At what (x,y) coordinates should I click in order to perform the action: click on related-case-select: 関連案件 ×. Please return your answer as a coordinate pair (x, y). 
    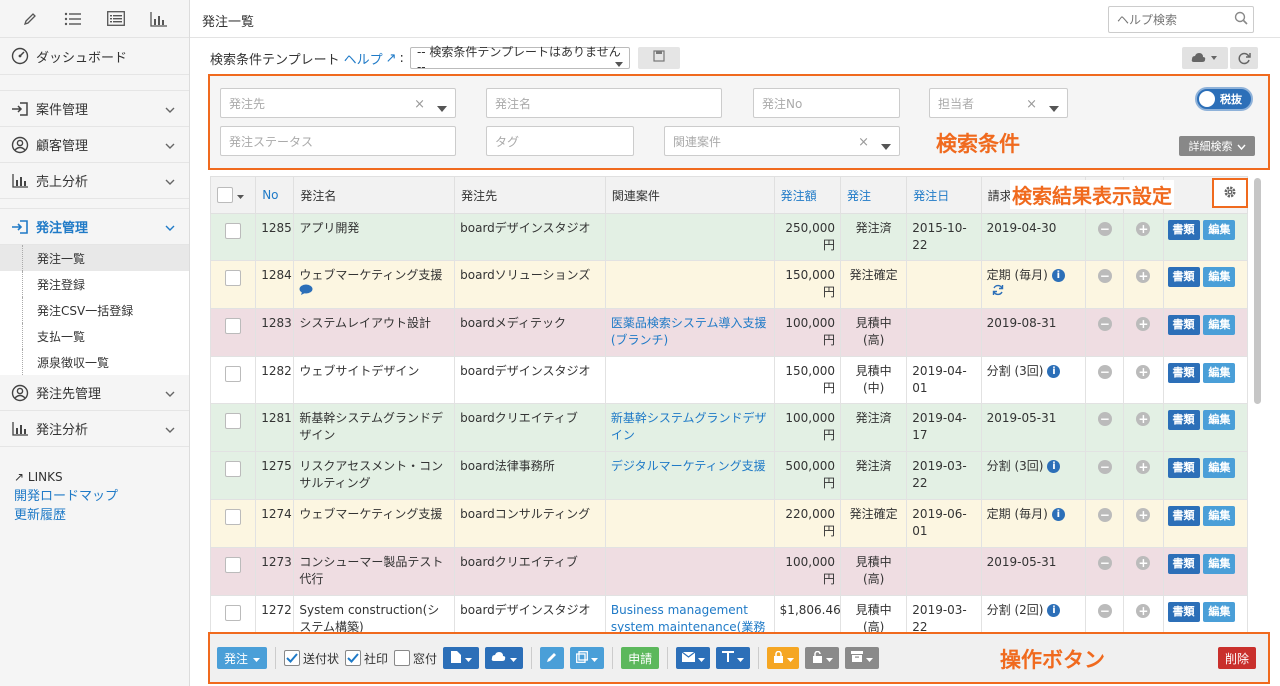
    Looking at the image, I should click on (782, 141).